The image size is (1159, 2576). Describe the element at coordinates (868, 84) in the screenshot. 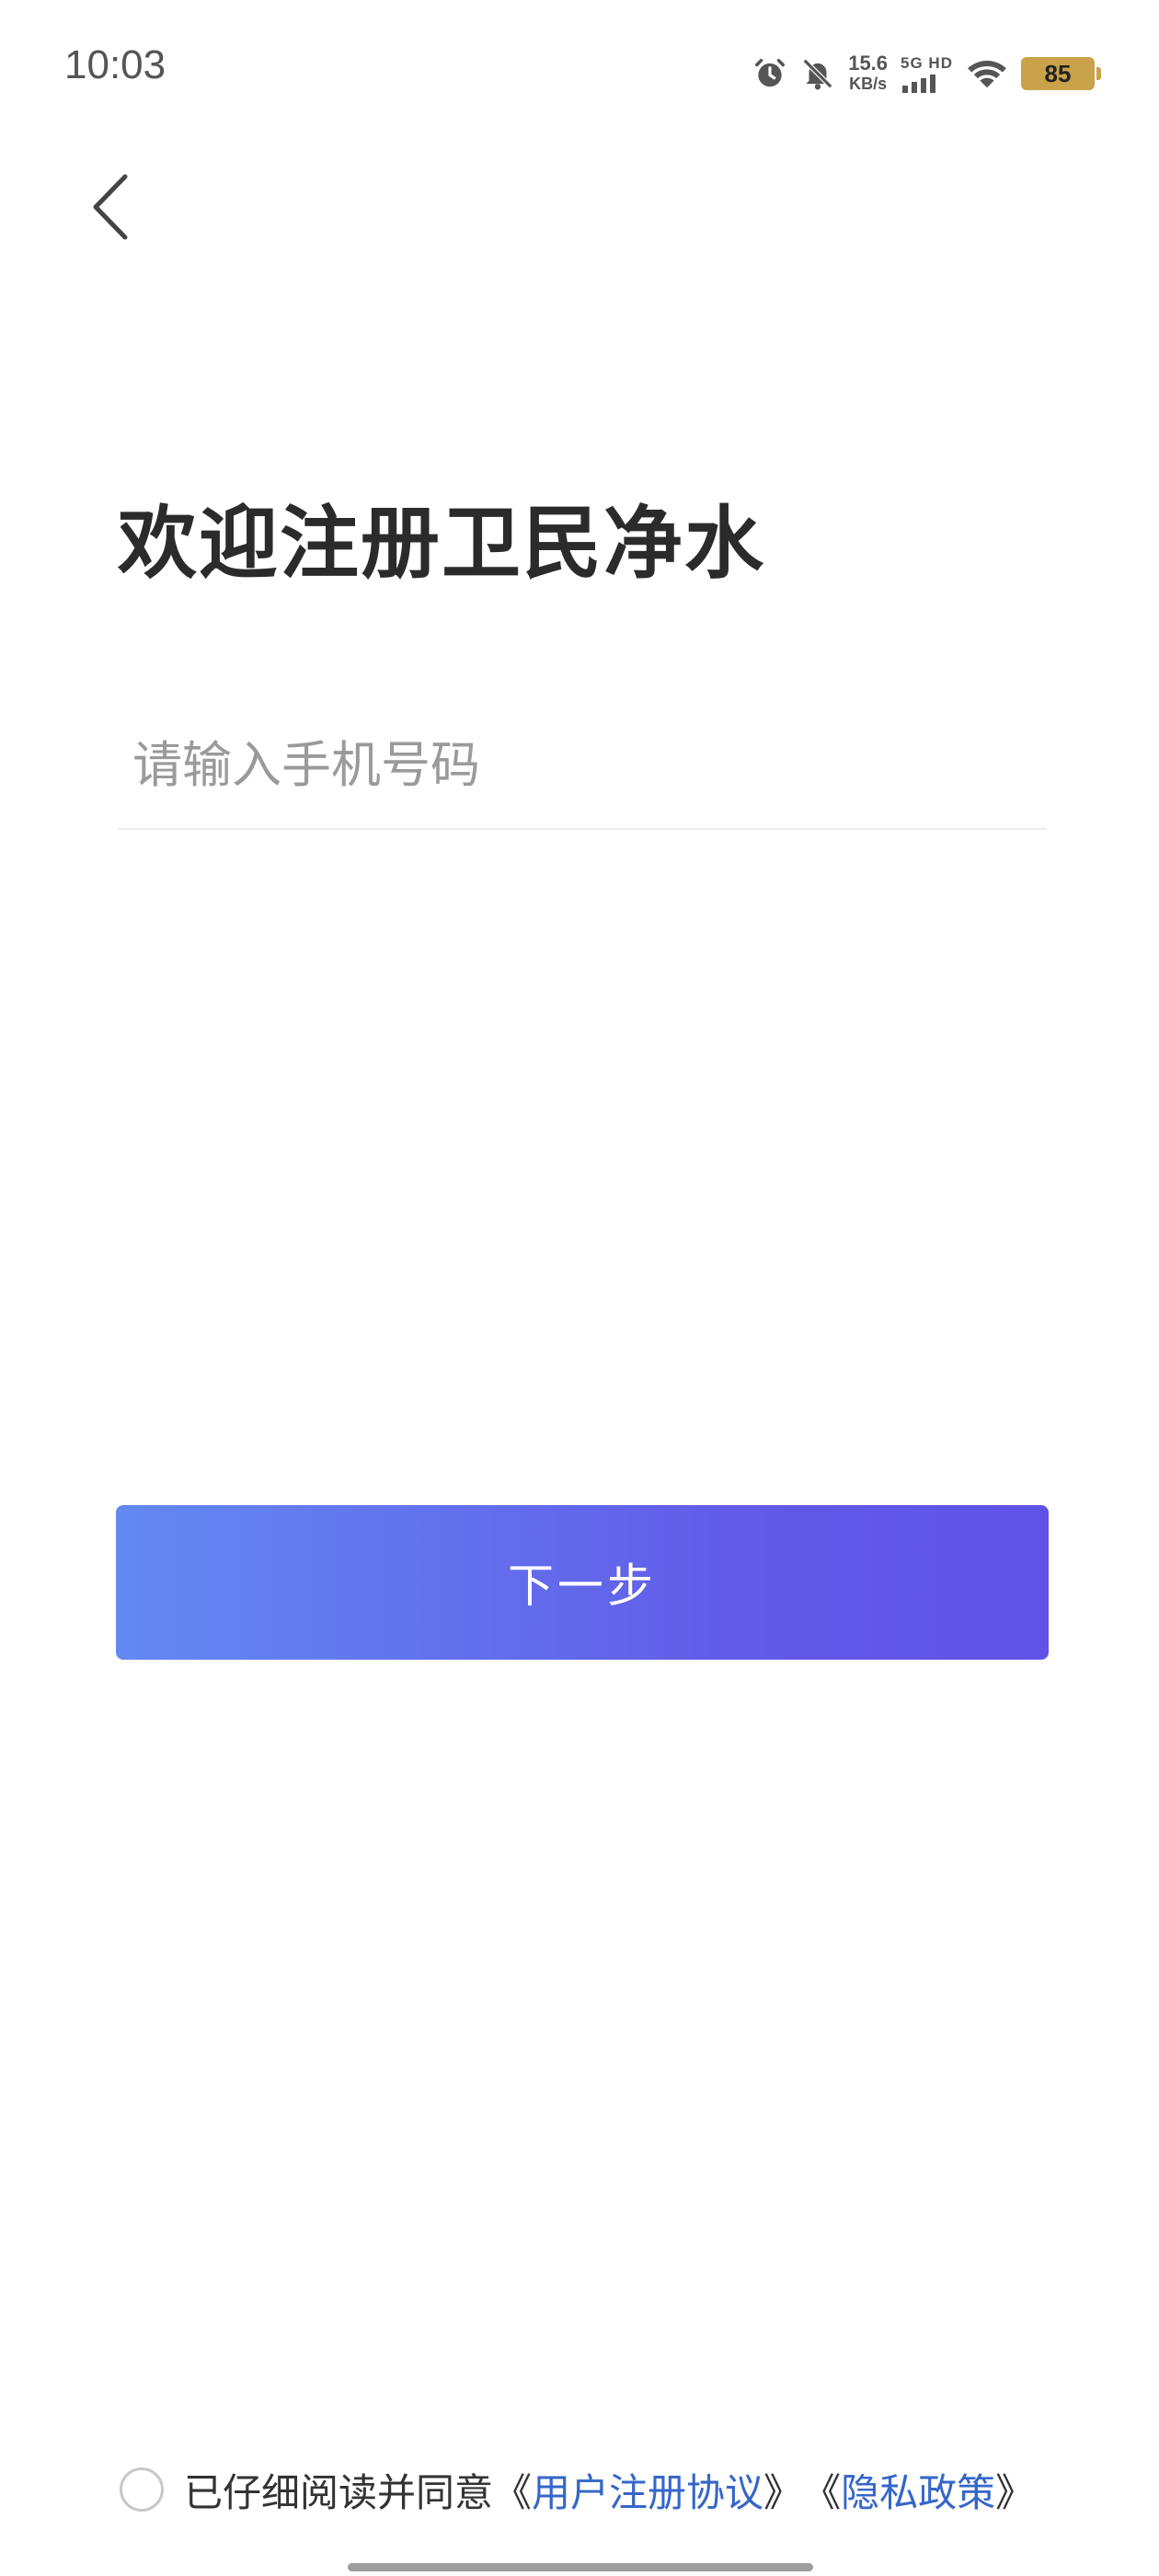

I see `speed-unit: KB/s` at that location.